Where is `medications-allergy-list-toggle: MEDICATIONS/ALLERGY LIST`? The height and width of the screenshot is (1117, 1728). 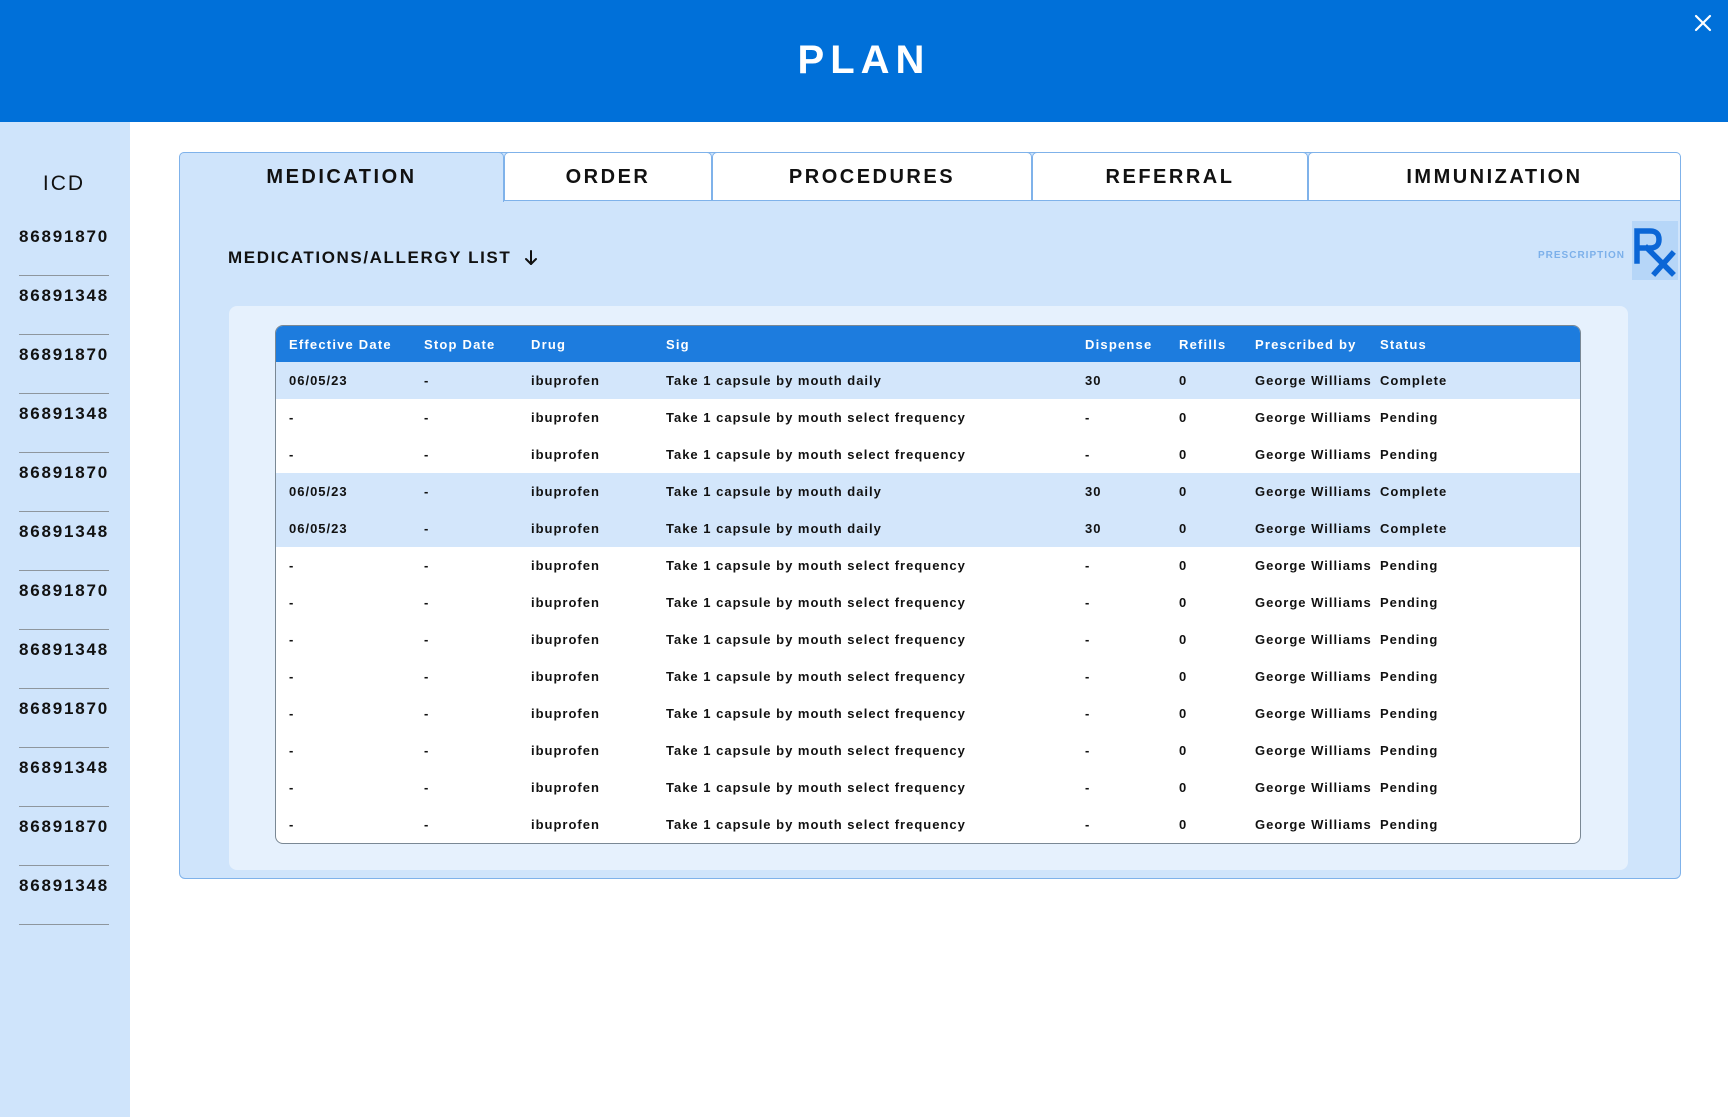
medications-allergy-list-toggle: MEDICATIONS/ALLERGY LIST is located at coordinates (383, 258).